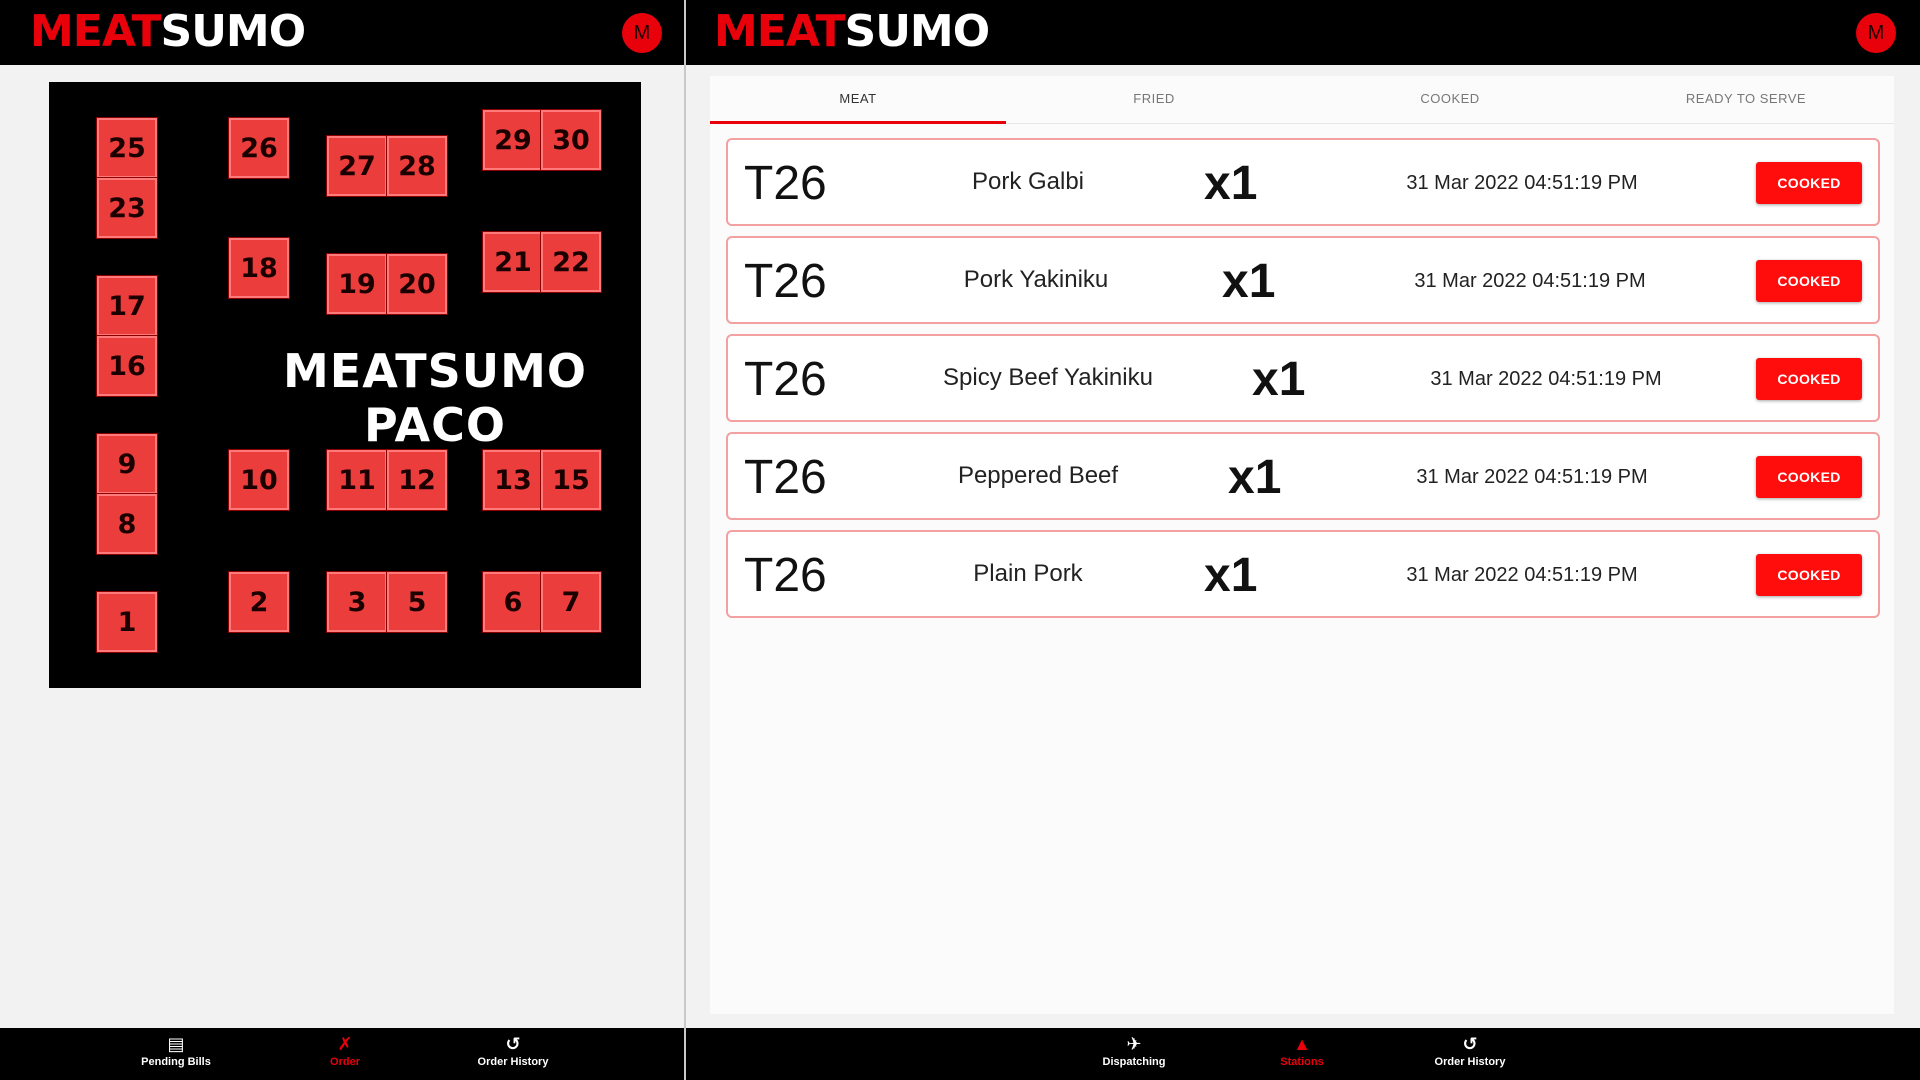 This screenshot has height=1080, width=1920. What do you see at coordinates (417, 480) in the screenshot?
I see `table-12: 12` at bounding box center [417, 480].